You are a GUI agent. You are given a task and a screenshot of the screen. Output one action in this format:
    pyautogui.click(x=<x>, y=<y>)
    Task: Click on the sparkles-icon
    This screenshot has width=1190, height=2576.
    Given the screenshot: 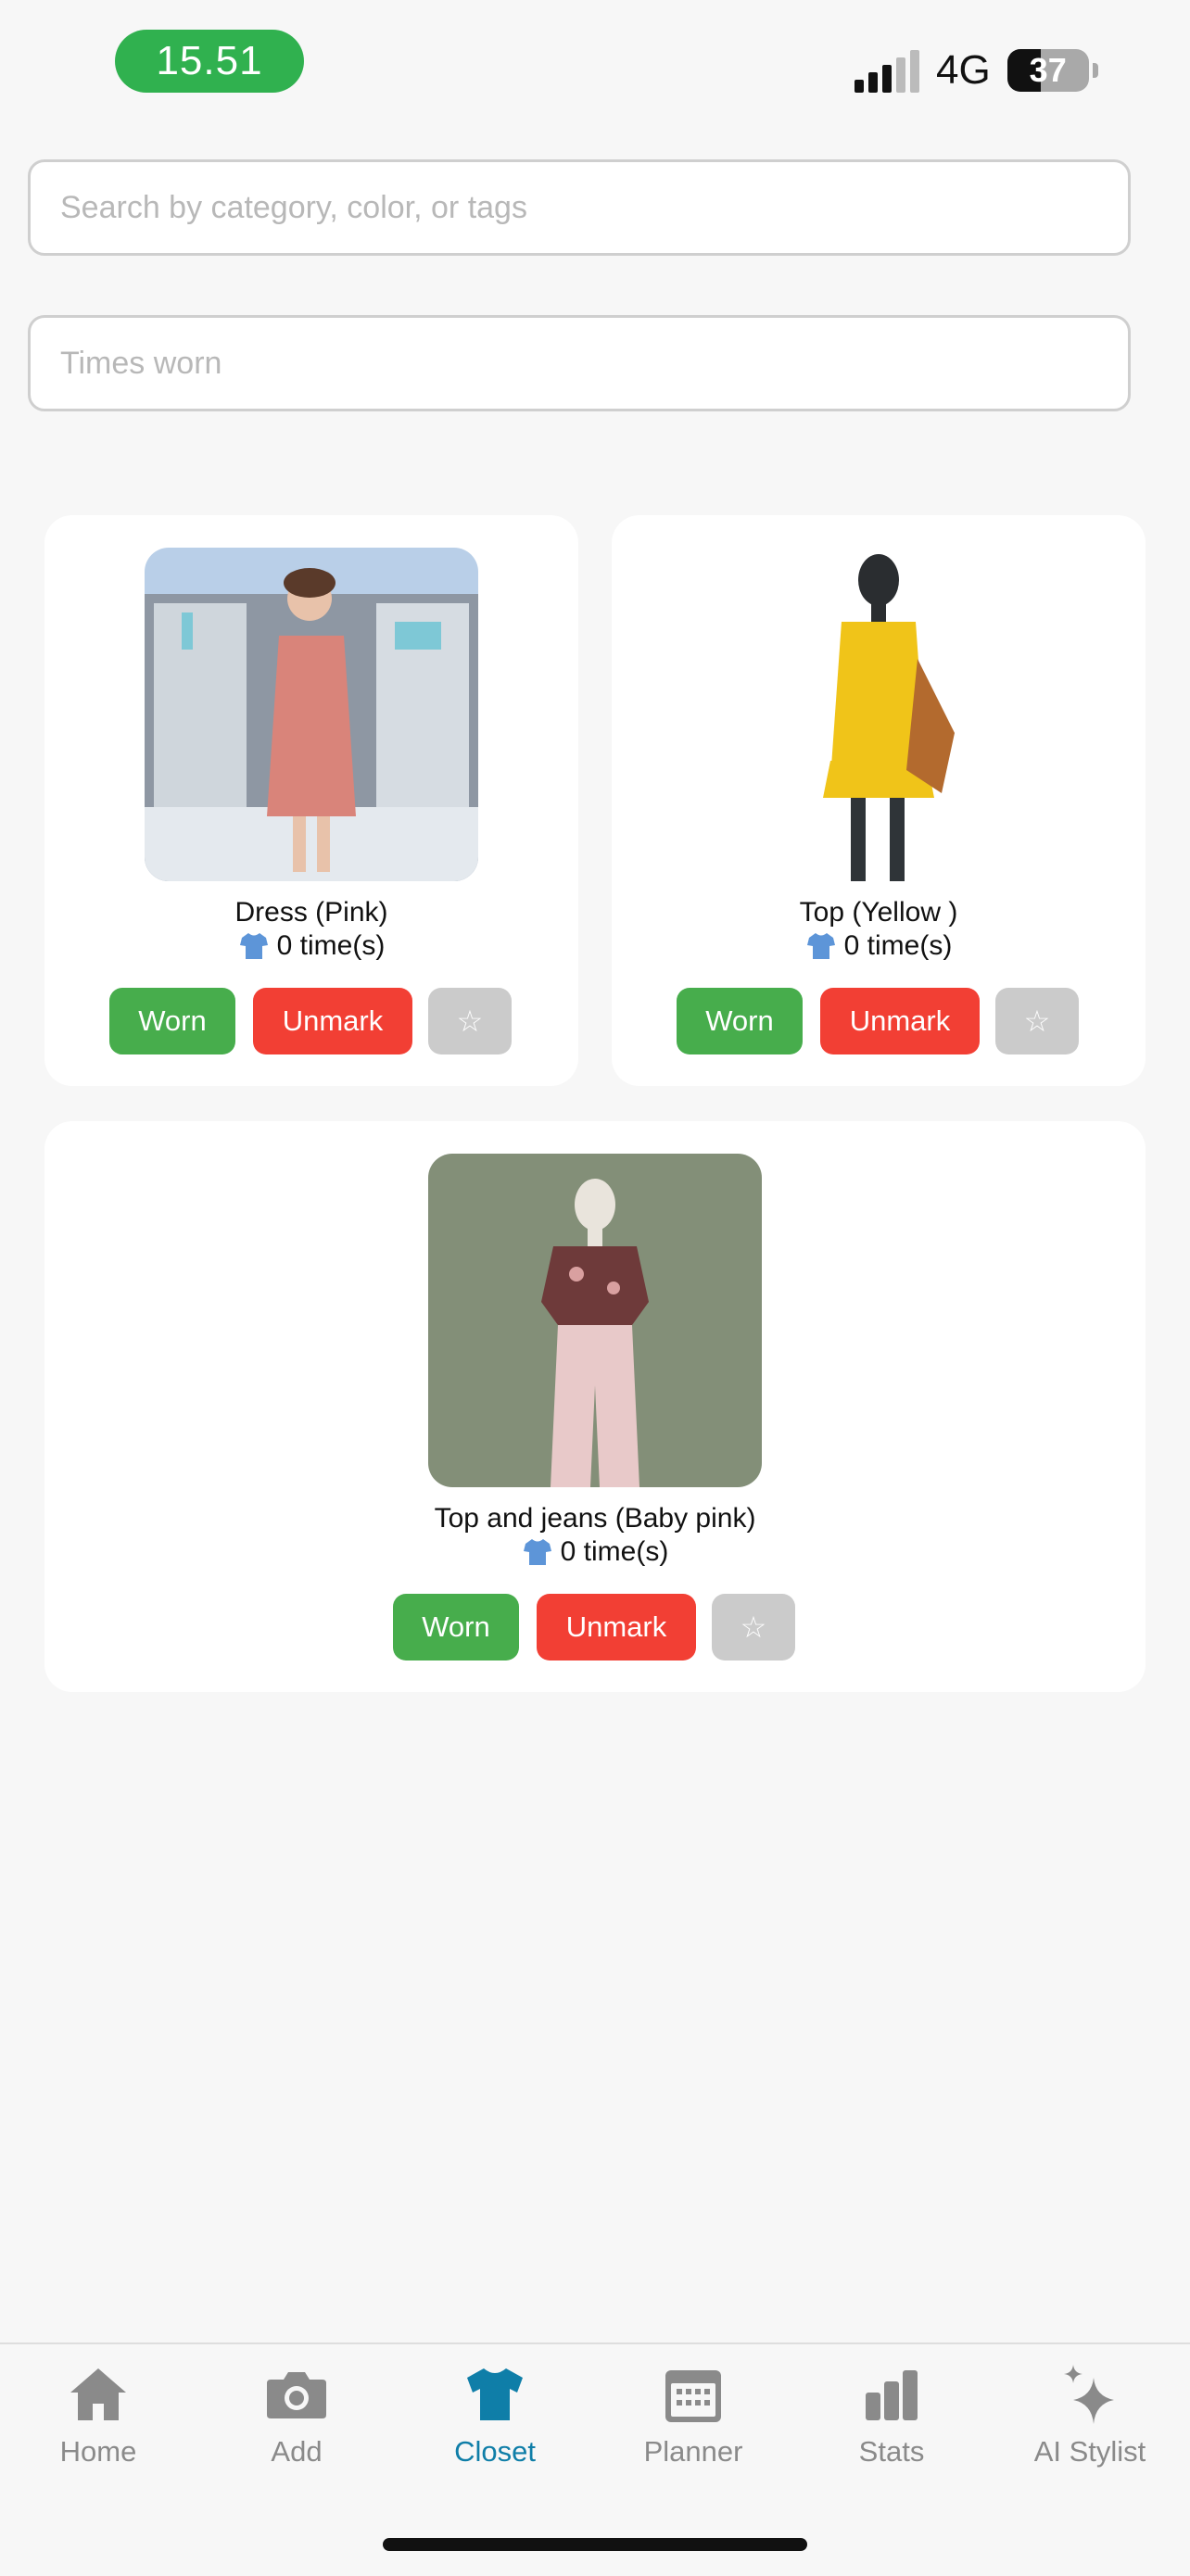 What is the action you would take?
    pyautogui.click(x=1089, y=2395)
    